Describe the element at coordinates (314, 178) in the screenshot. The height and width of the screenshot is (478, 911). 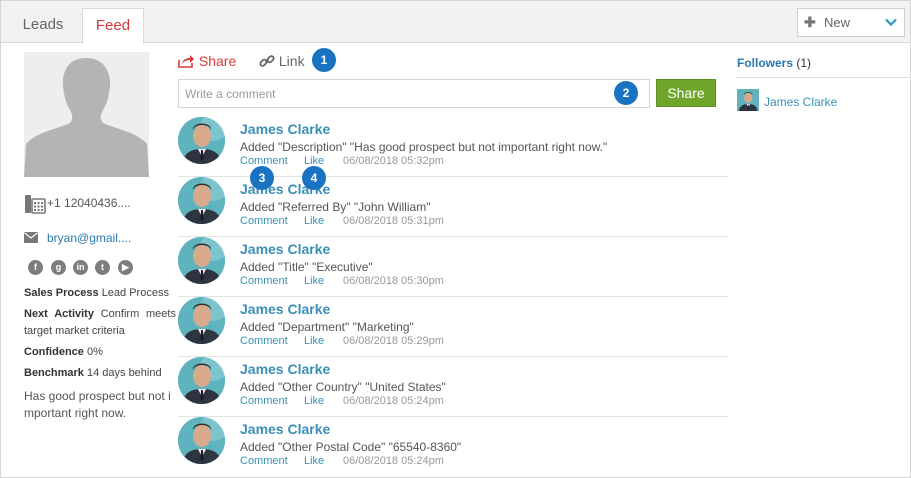
I see `callout-badge-4: 4` at that location.